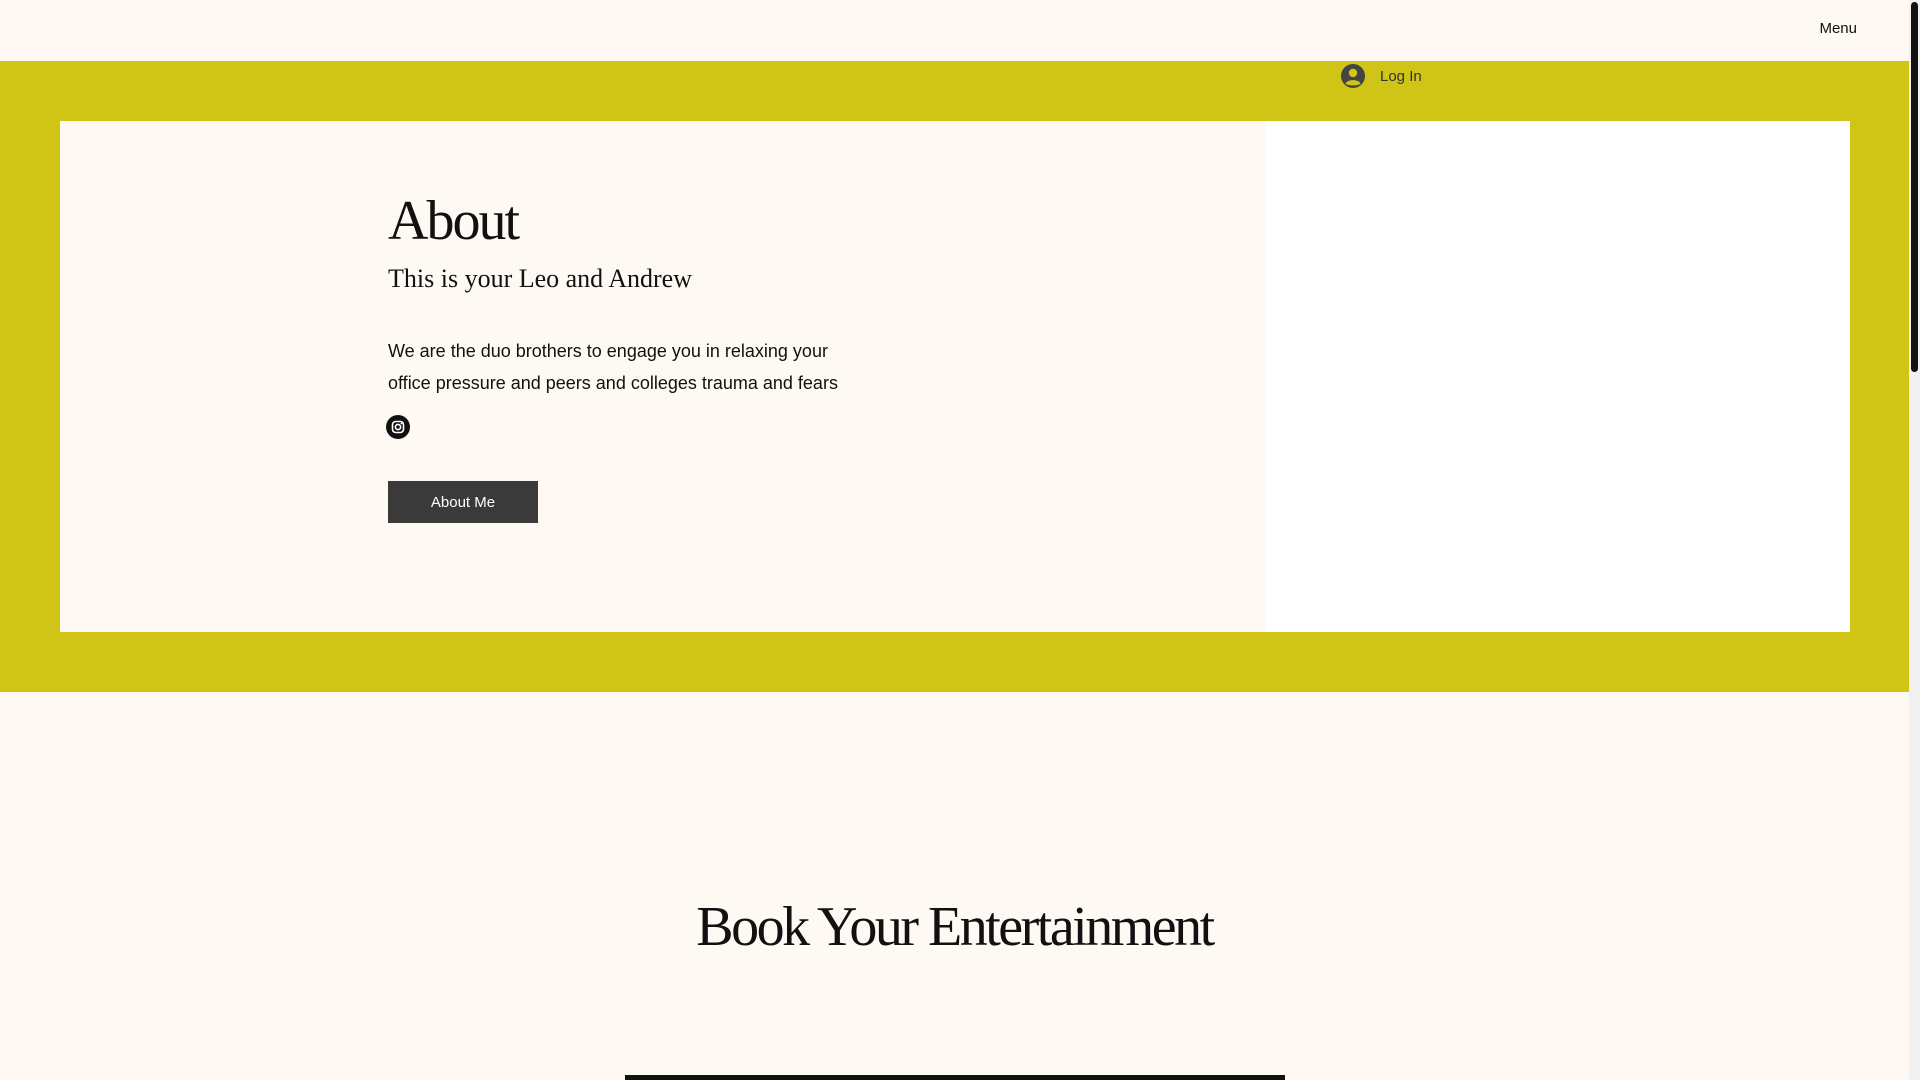  I want to click on about-subtitle: This is your Leo and Andrew, so click(540, 278).